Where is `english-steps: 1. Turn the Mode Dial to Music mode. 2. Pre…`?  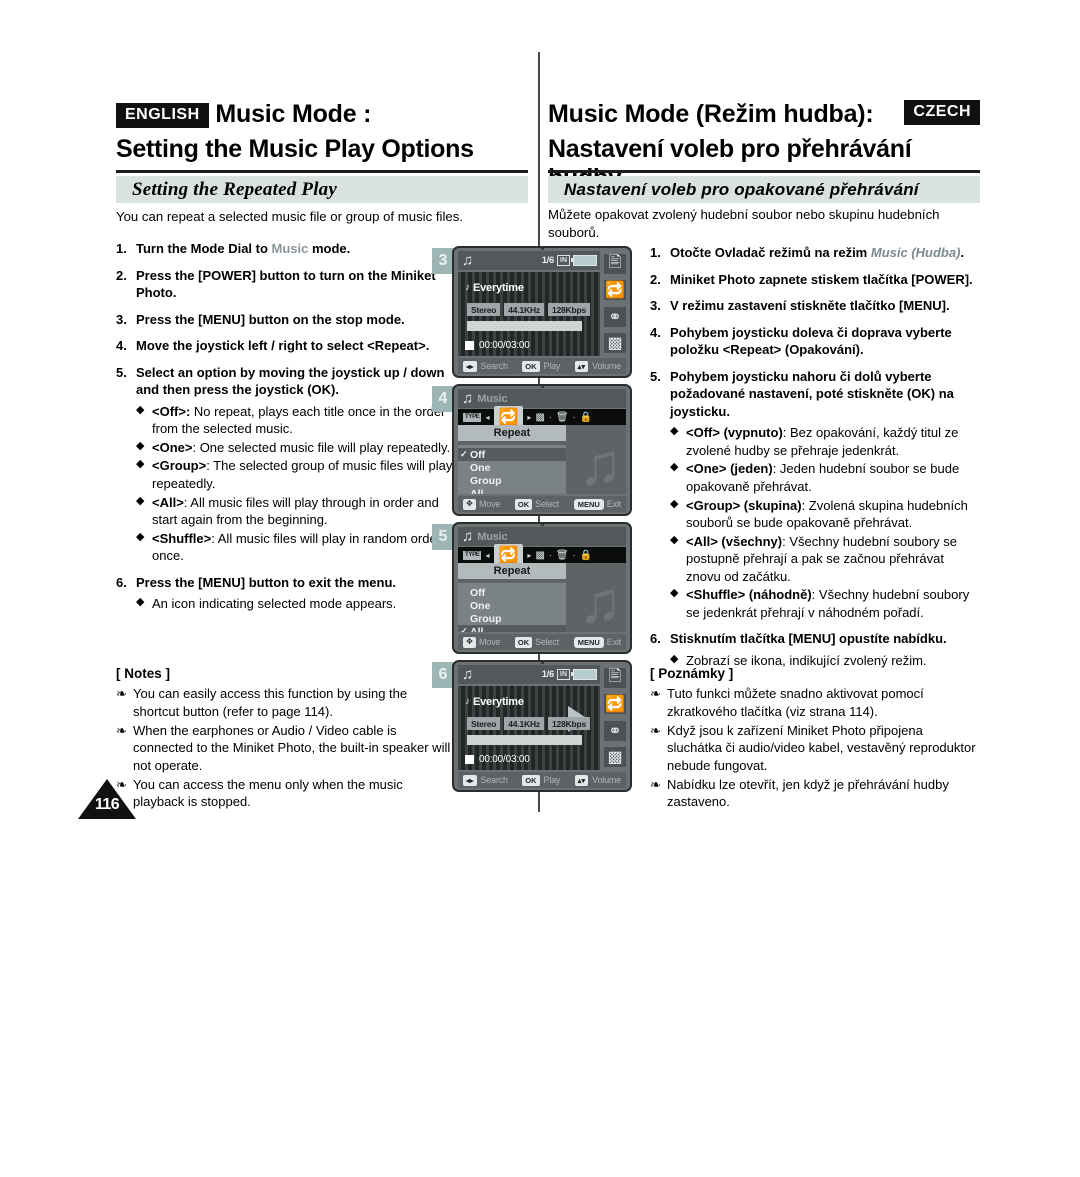
english-steps: 1. Turn the Mode Dial to Music mode. 2. Pre… is located at coordinates (285, 427).